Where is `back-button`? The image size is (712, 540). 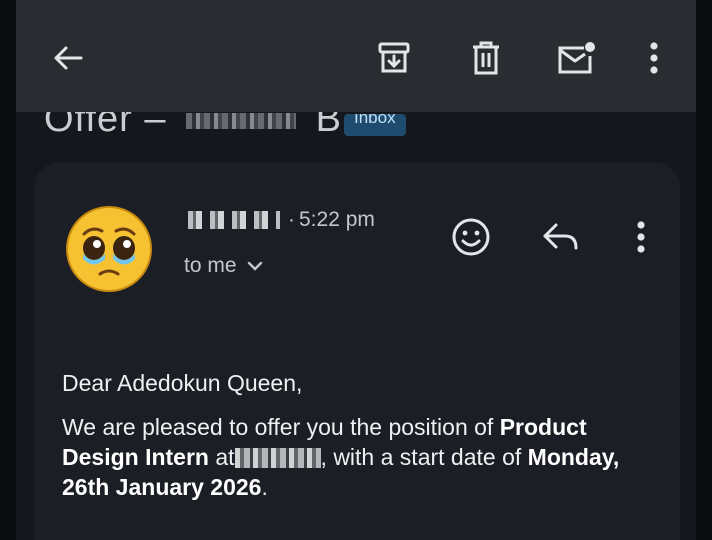 back-button is located at coordinates (68, 58).